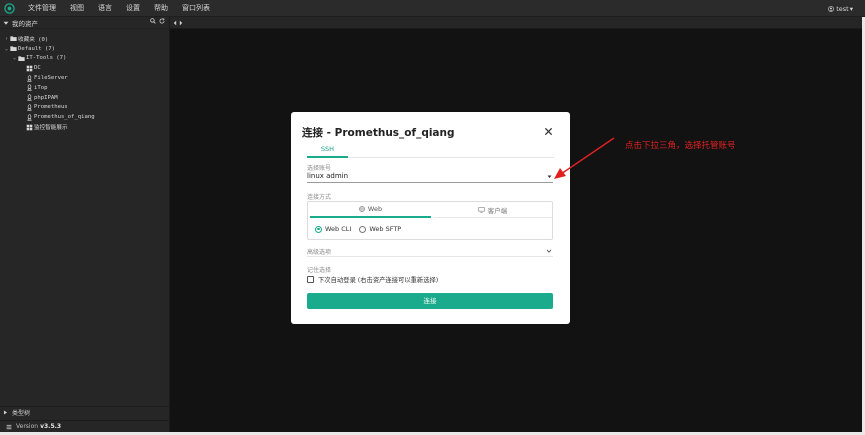 Image resolution: width=865 pixels, height=435 pixels. I want to click on user-icon, so click(831, 8).